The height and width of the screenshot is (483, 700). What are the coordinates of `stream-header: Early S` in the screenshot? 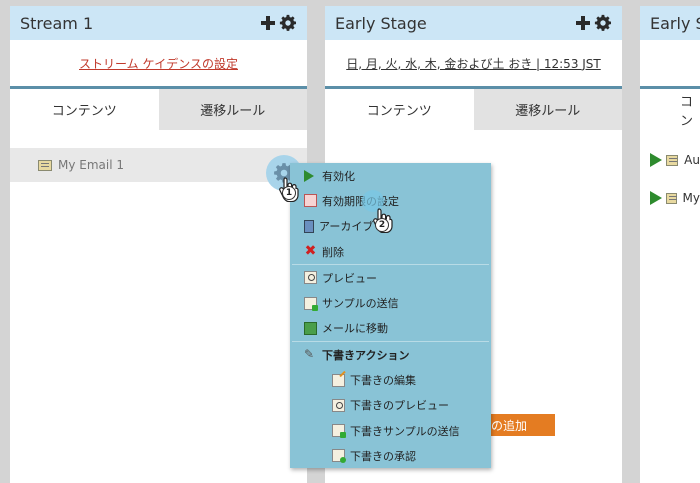 It's located at (670, 23).